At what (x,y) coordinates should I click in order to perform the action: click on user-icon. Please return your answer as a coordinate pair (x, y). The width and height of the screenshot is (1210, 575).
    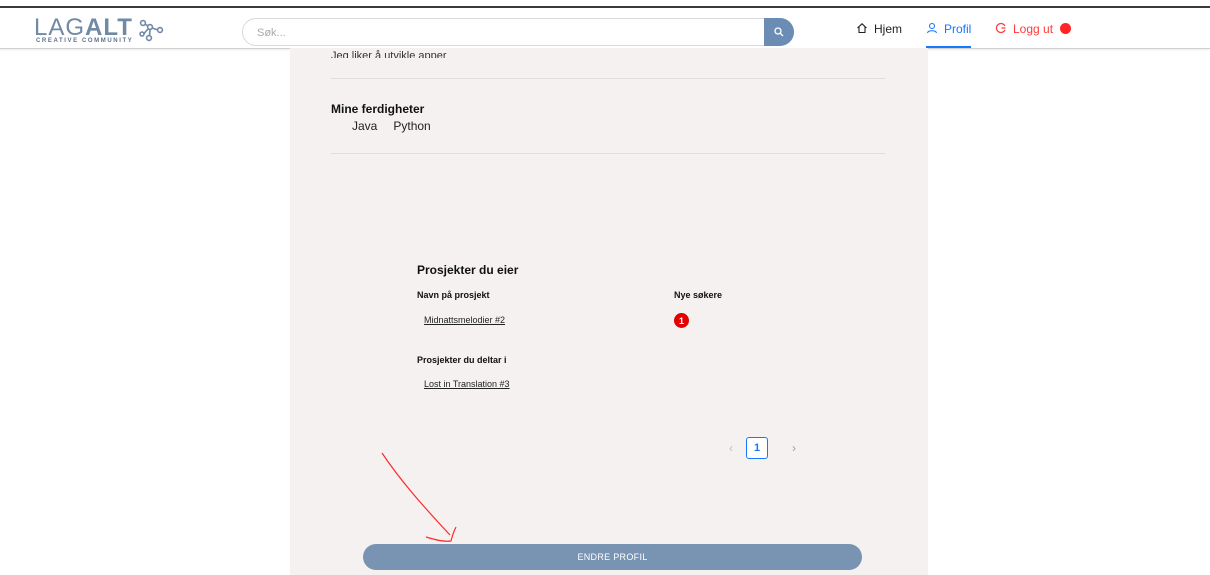
    Looking at the image, I should click on (932, 28).